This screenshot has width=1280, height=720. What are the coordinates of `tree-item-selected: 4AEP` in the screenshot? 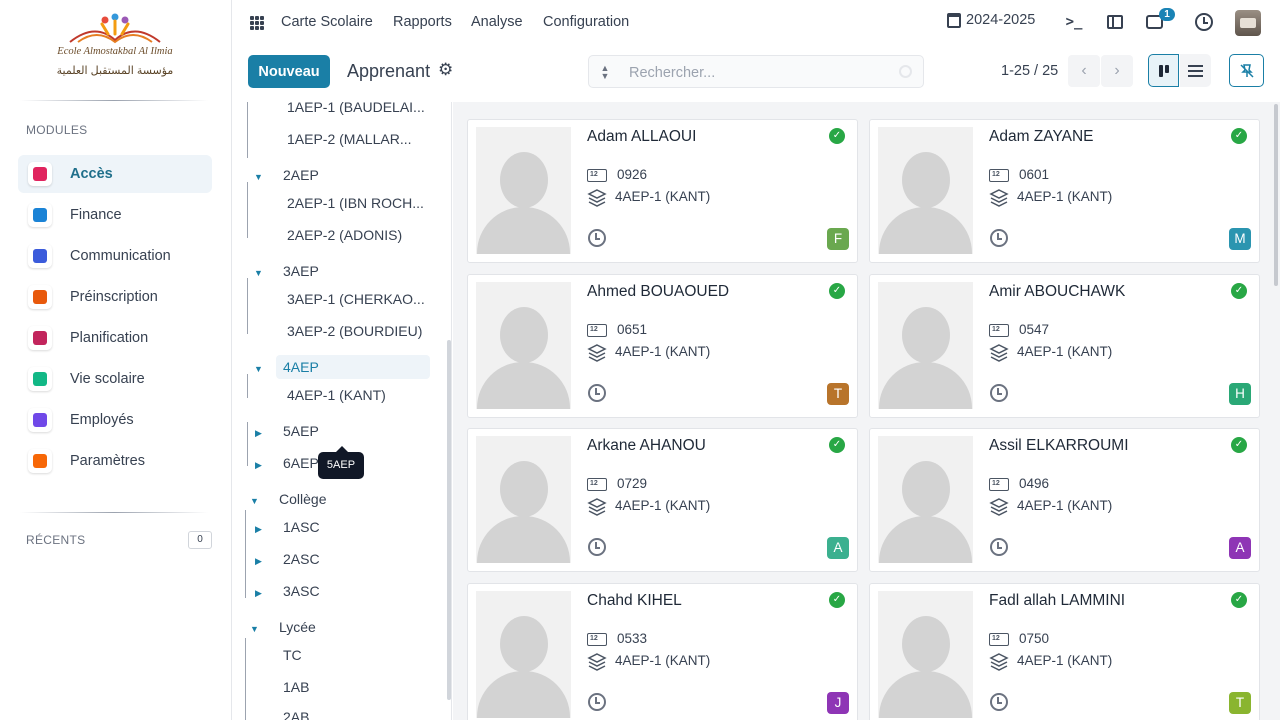 It's located at (353, 367).